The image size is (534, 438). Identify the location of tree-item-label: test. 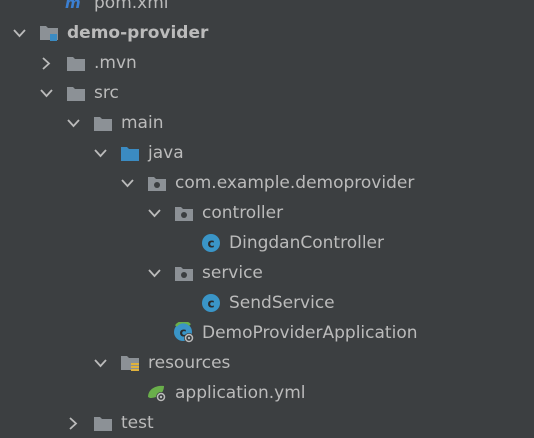
(137, 423).